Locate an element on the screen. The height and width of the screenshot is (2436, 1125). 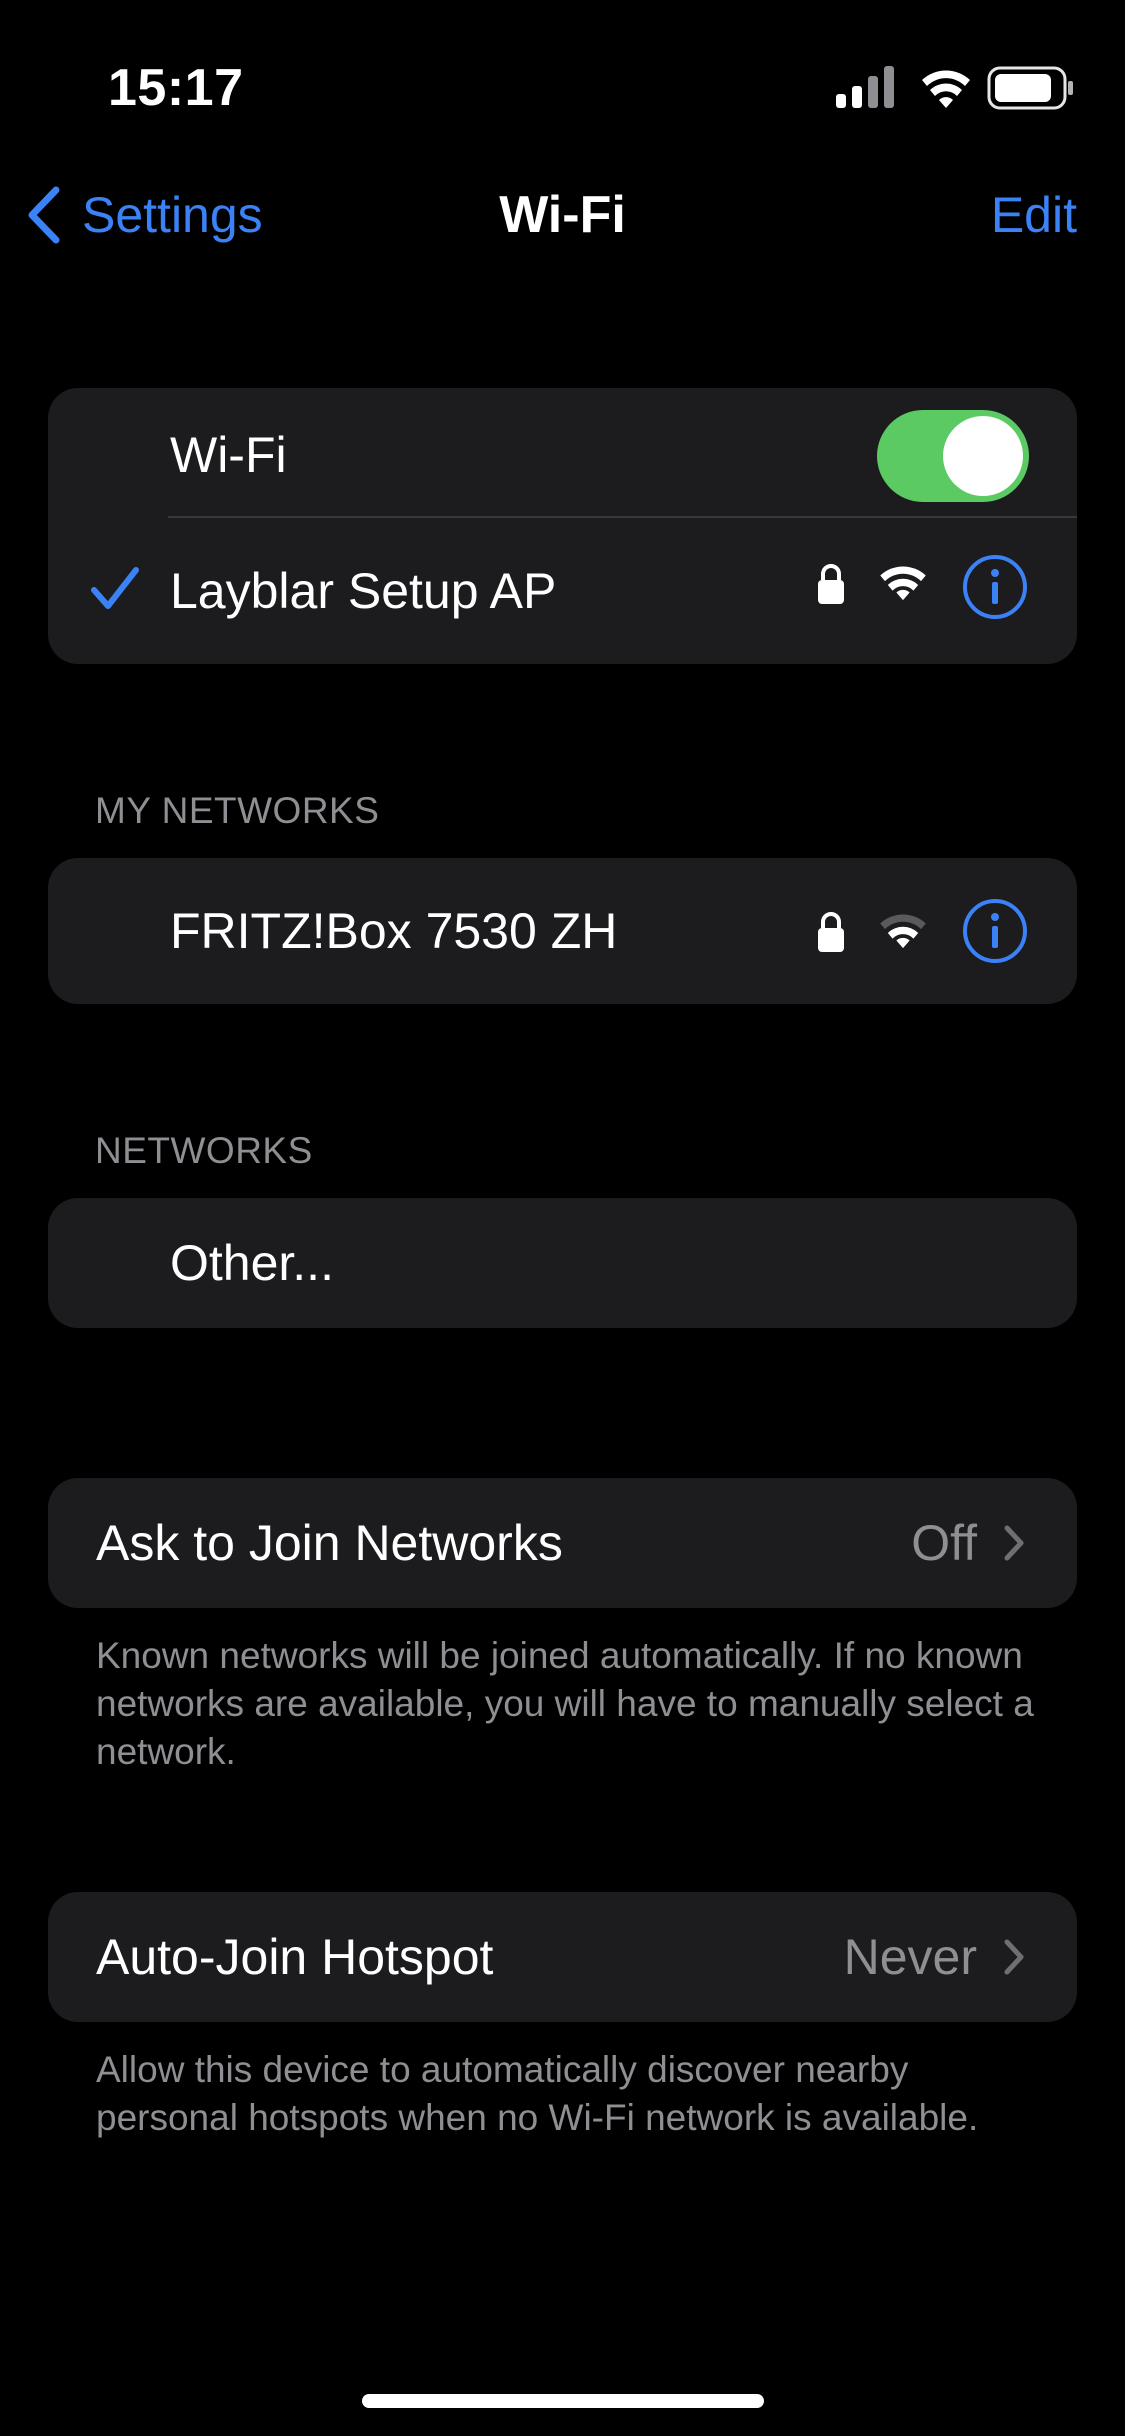
wifi-icon is located at coordinates (946, 89).